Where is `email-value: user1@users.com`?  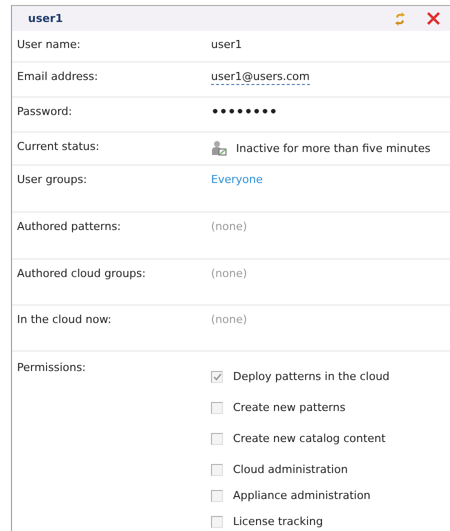 email-value: user1@users.com is located at coordinates (260, 77).